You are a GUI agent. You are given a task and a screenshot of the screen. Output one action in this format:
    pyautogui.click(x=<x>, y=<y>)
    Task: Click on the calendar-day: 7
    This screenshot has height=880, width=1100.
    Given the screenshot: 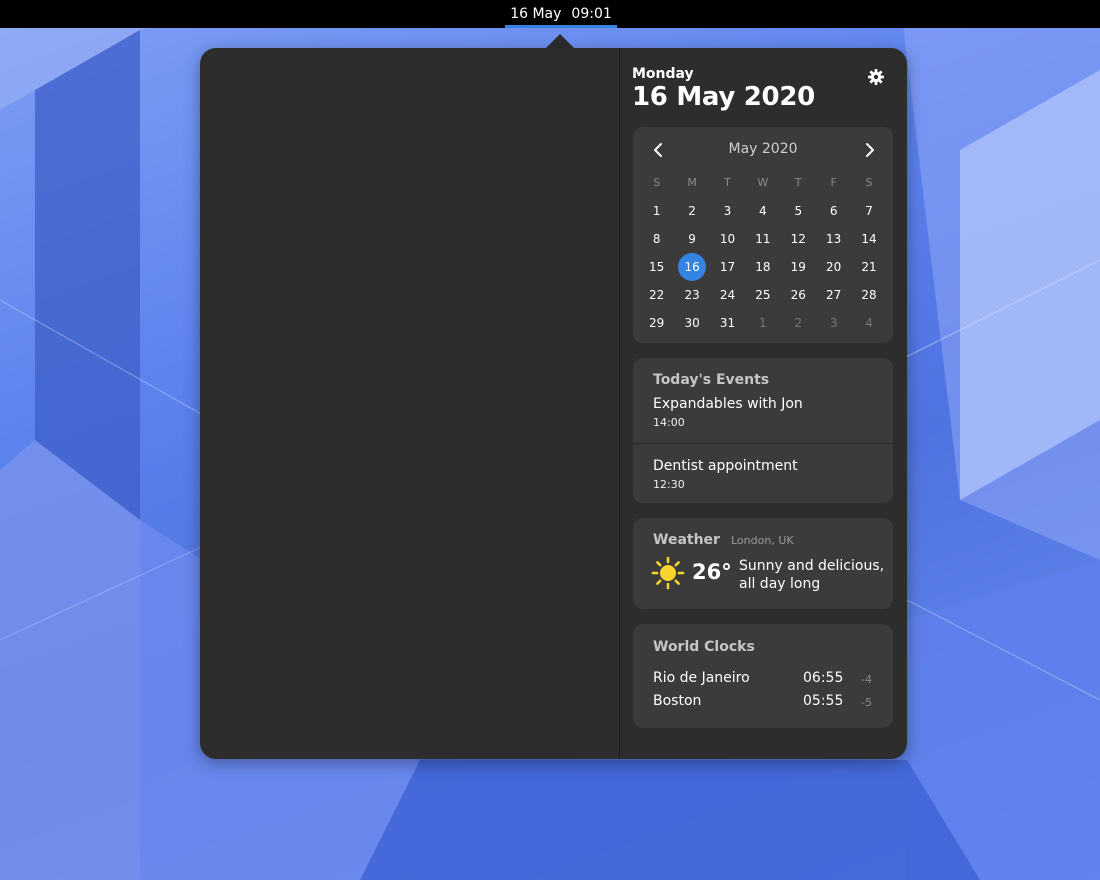 What is the action you would take?
    pyautogui.click(x=868, y=211)
    